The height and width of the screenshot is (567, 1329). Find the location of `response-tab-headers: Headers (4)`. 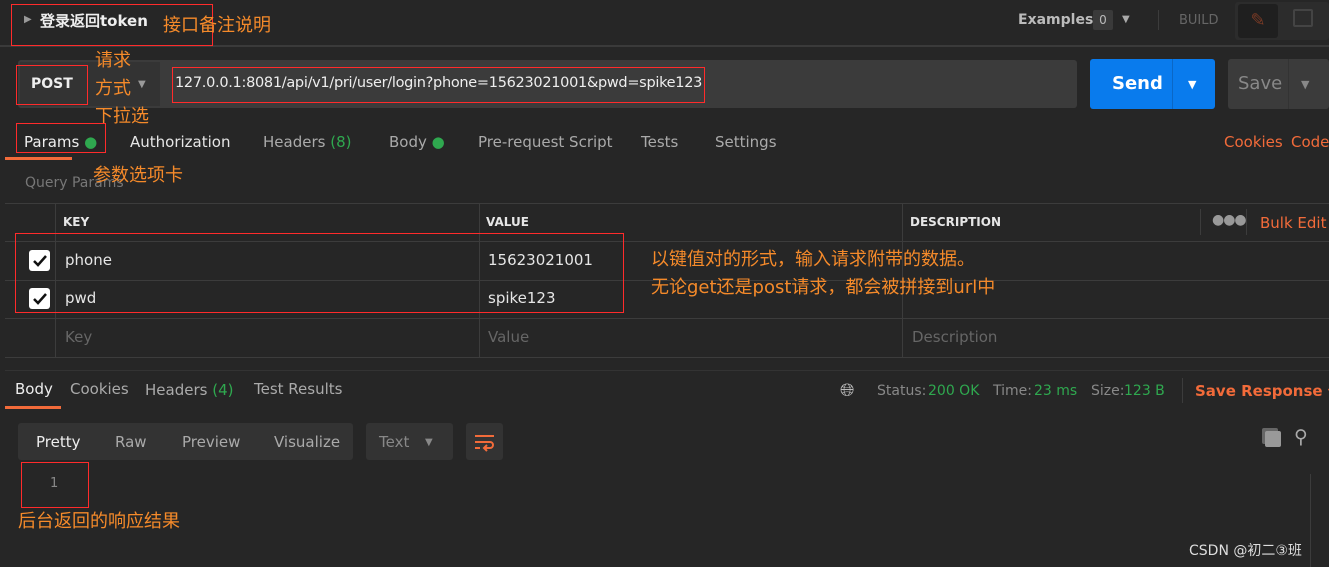

response-tab-headers: Headers (4) is located at coordinates (189, 390).